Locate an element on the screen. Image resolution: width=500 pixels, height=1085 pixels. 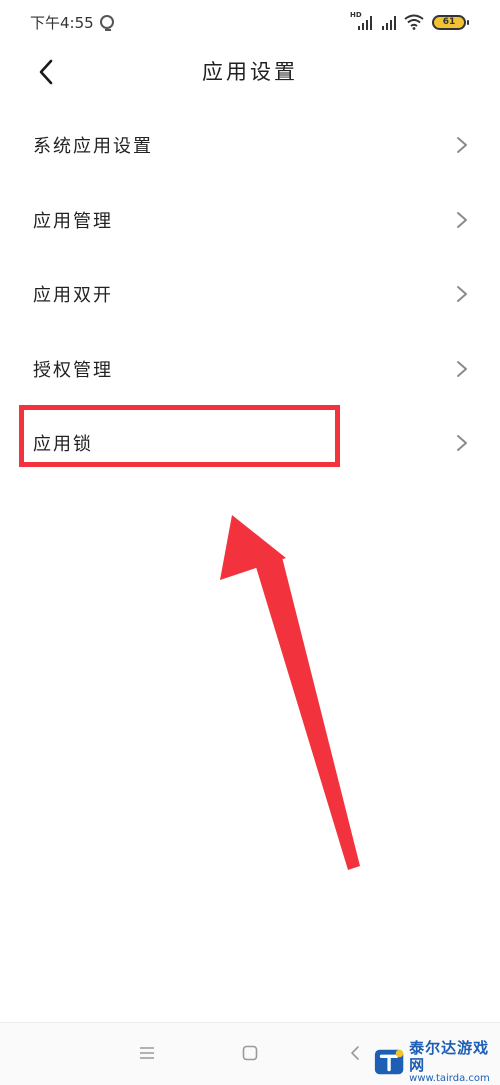
alarm-icon is located at coordinates (106, 23).